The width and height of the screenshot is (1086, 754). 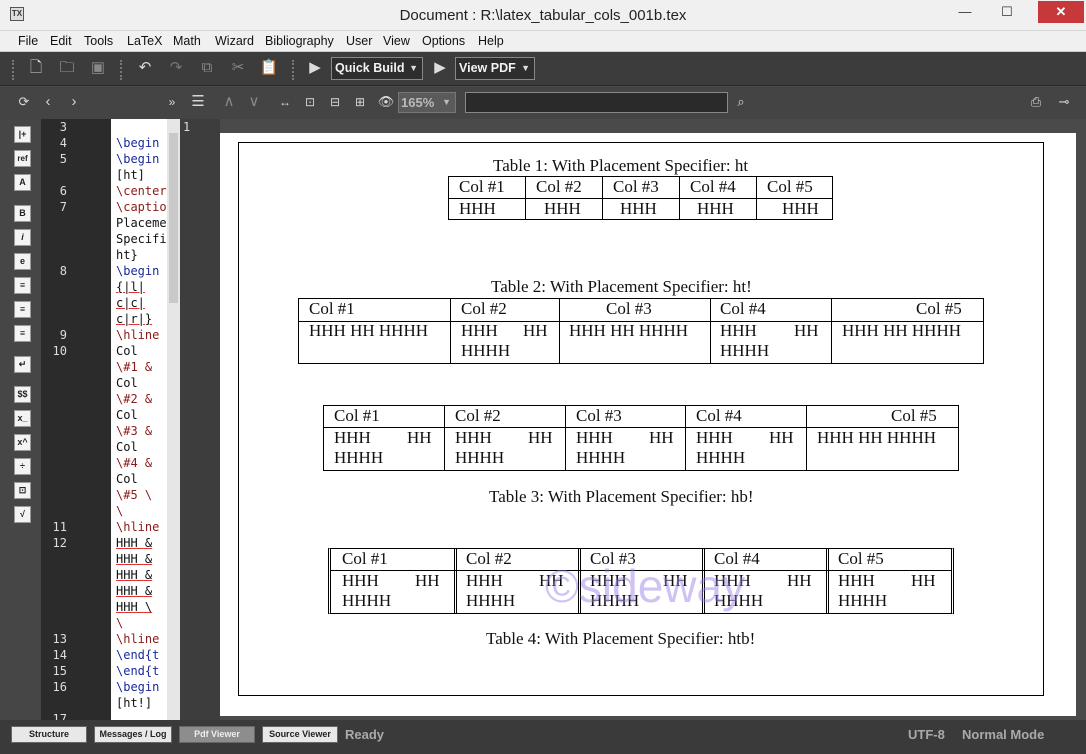 What do you see at coordinates (741, 103) in the screenshot?
I see `search-icon: ⌕` at bounding box center [741, 103].